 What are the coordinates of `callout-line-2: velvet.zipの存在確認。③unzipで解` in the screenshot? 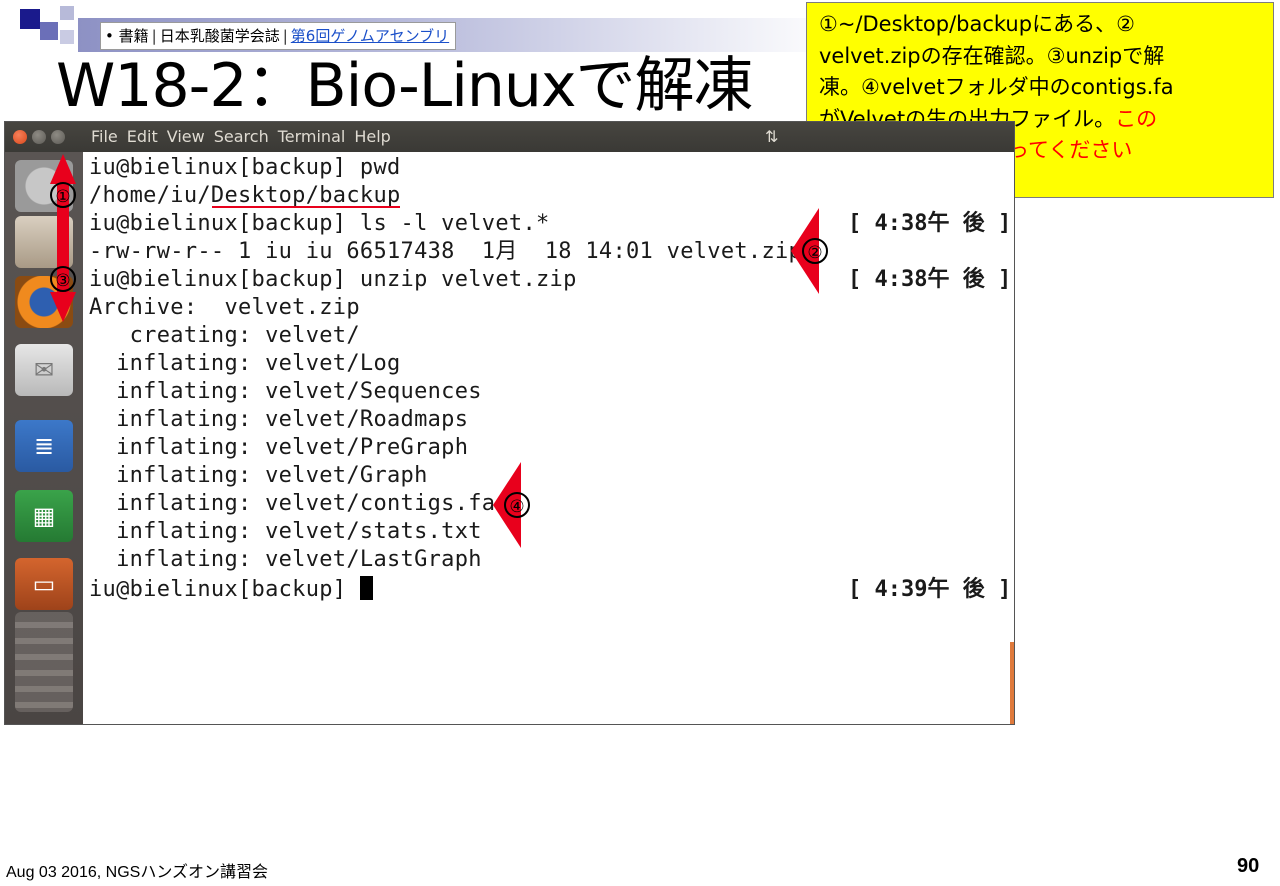 It's located at (992, 55).